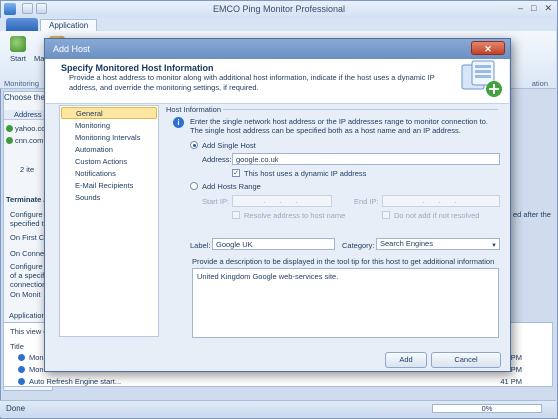 The height and width of the screenshot is (419, 558). Describe the element at coordinates (109, 138) in the screenshot. I see `nav-item-monitoring-intervals: Monitoring Intervals` at that location.